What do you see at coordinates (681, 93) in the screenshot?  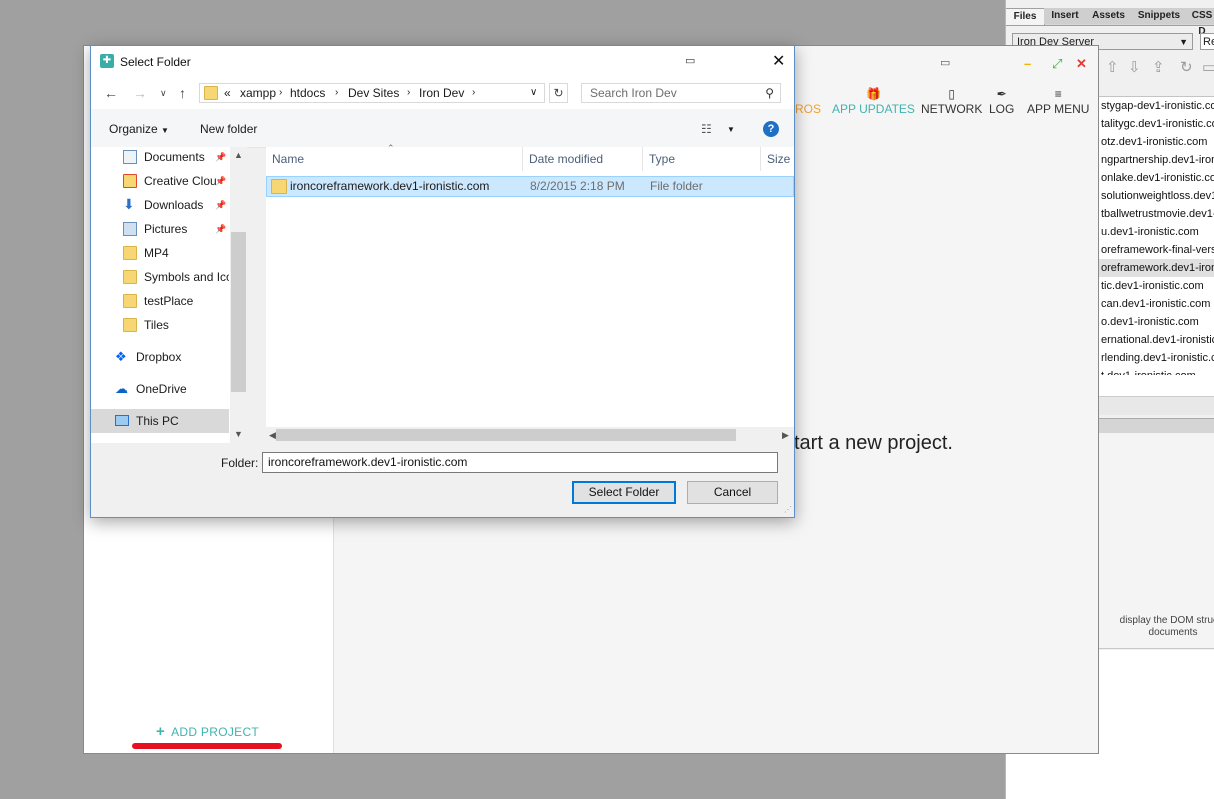 I see `search-input: Search Iron Dev ⚲` at bounding box center [681, 93].